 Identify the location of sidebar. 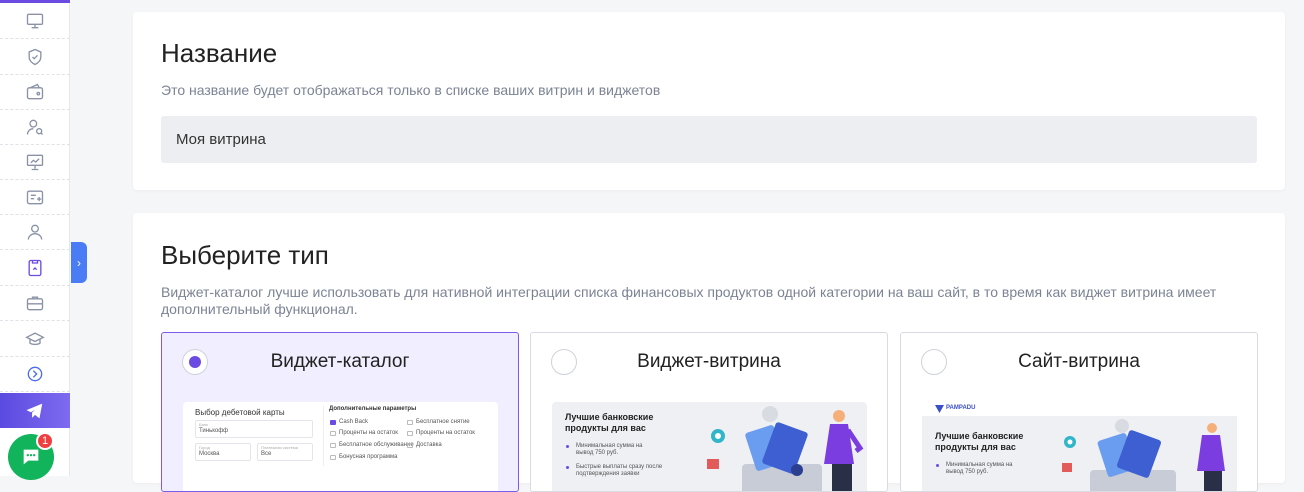
(35, 238).